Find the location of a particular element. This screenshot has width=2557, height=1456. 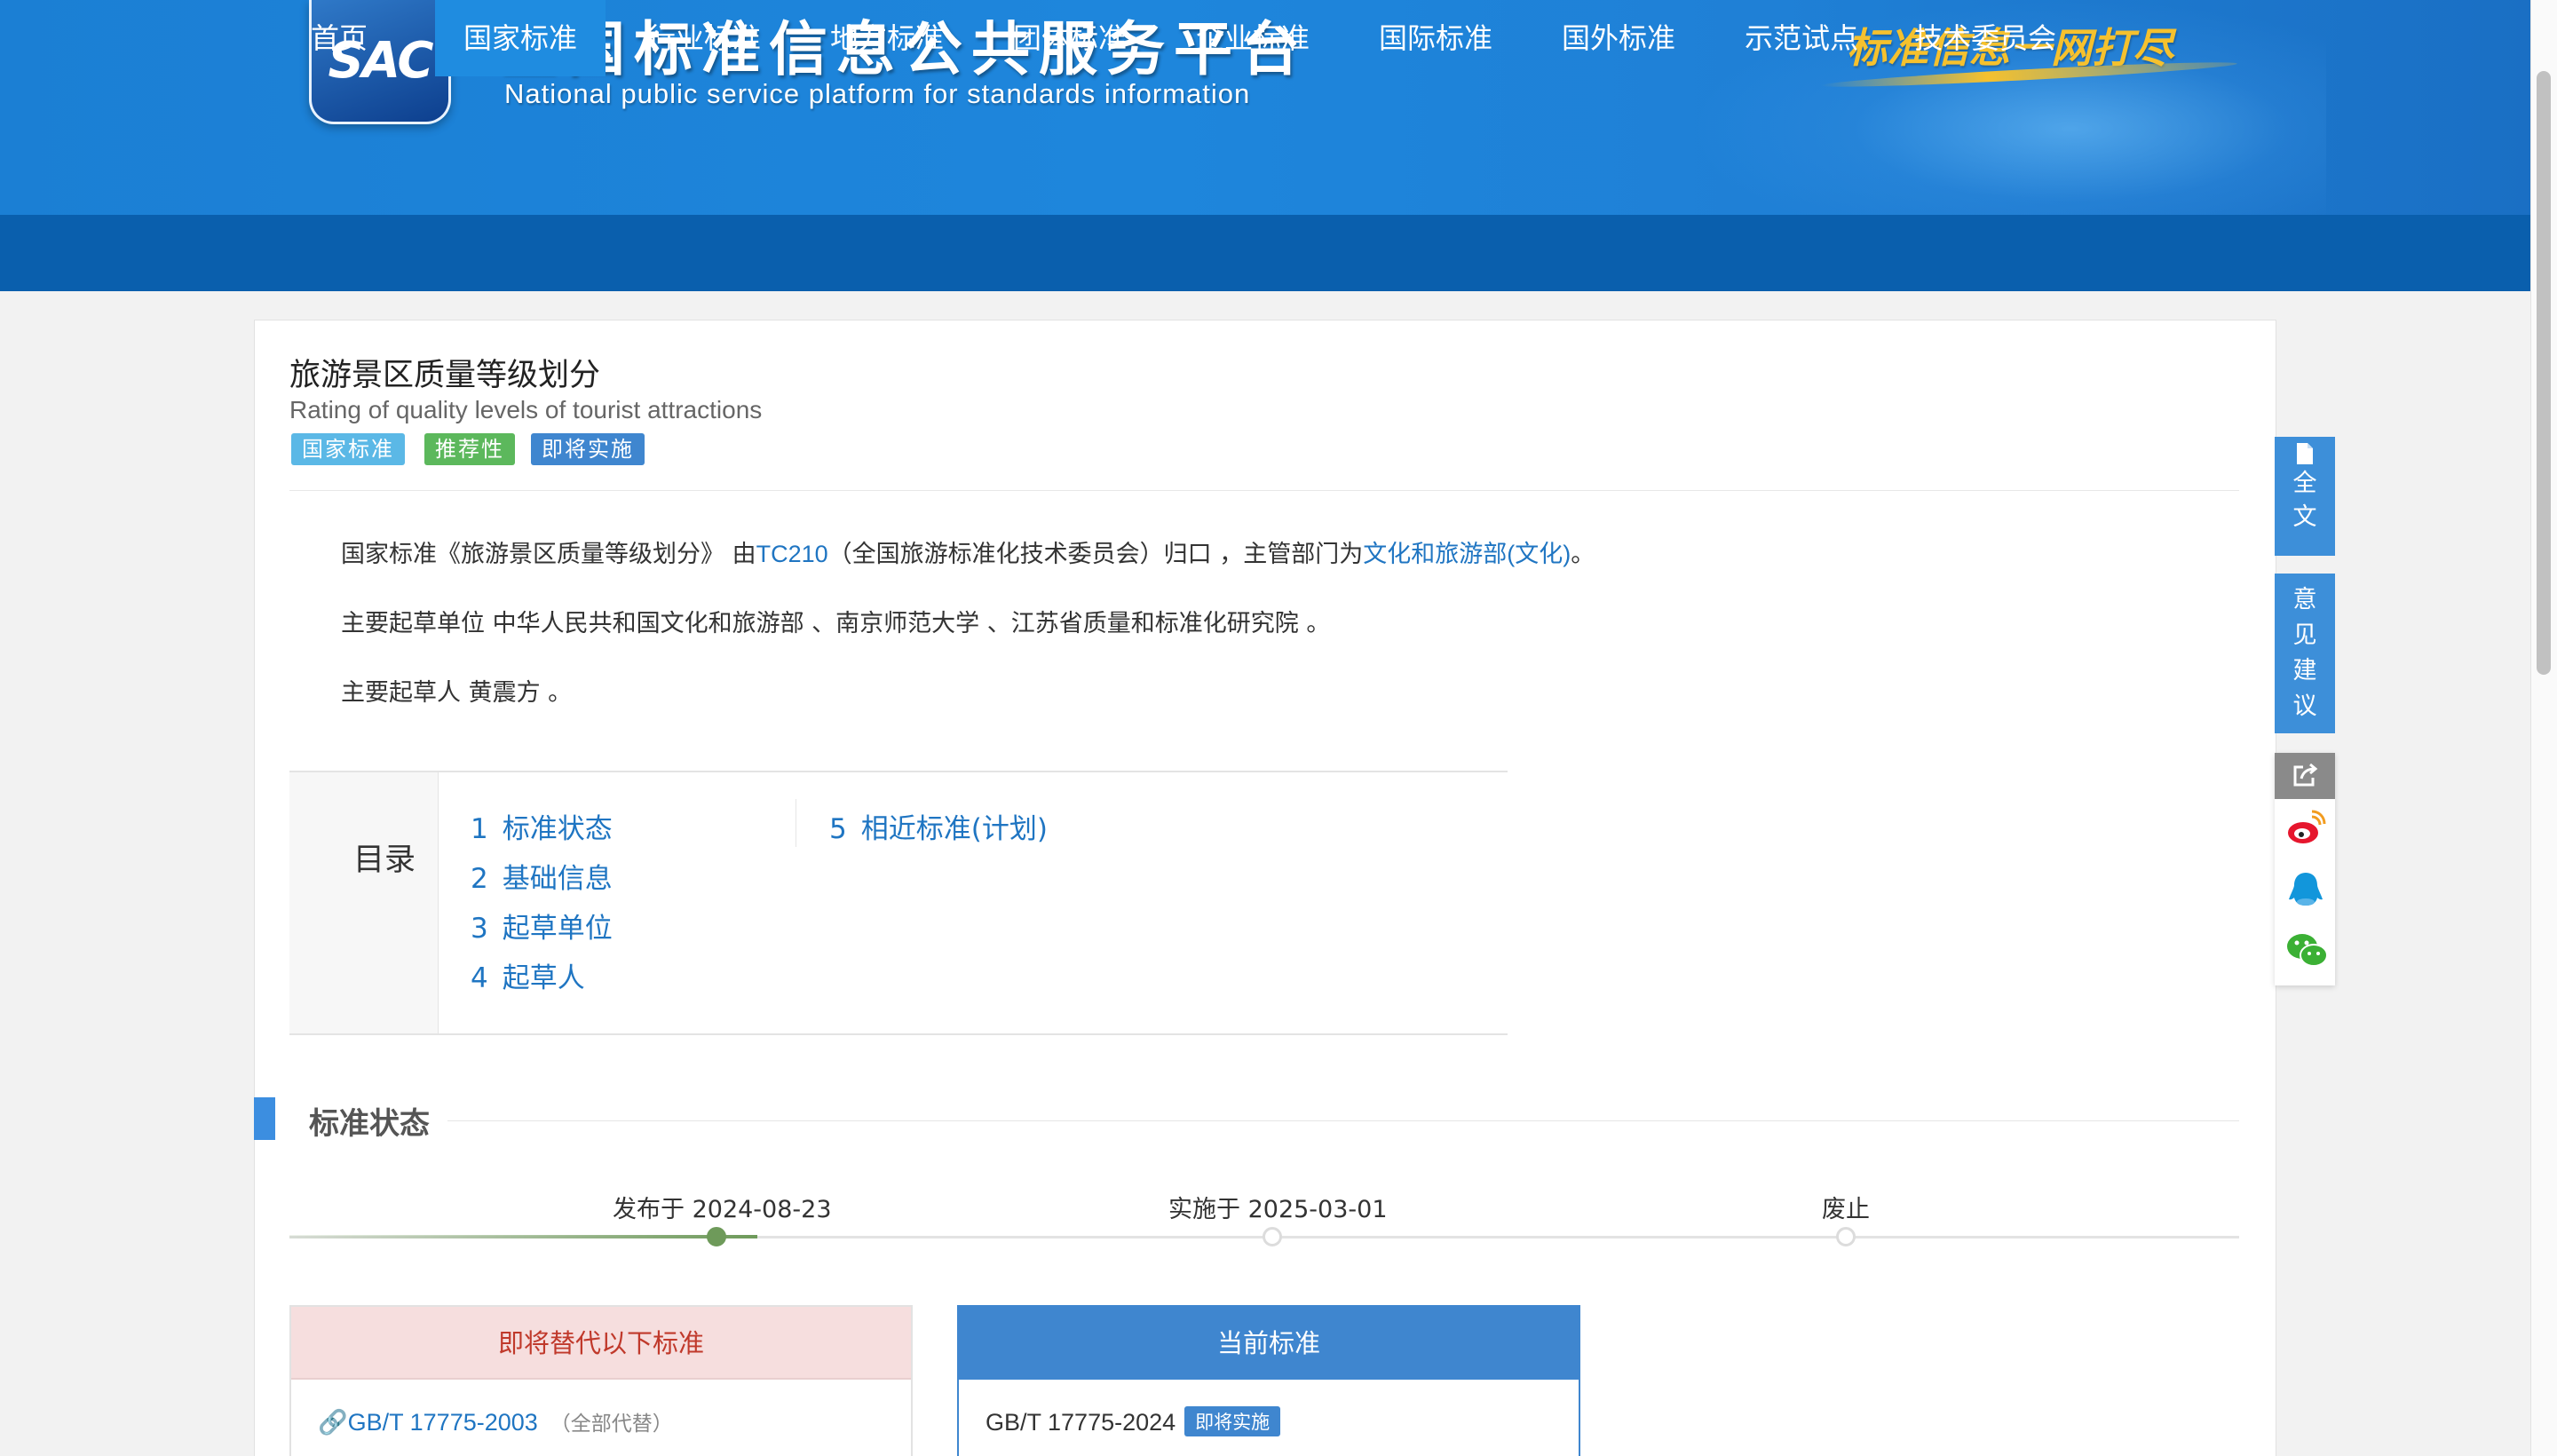

qq-glyph is located at coordinates (2306, 889).